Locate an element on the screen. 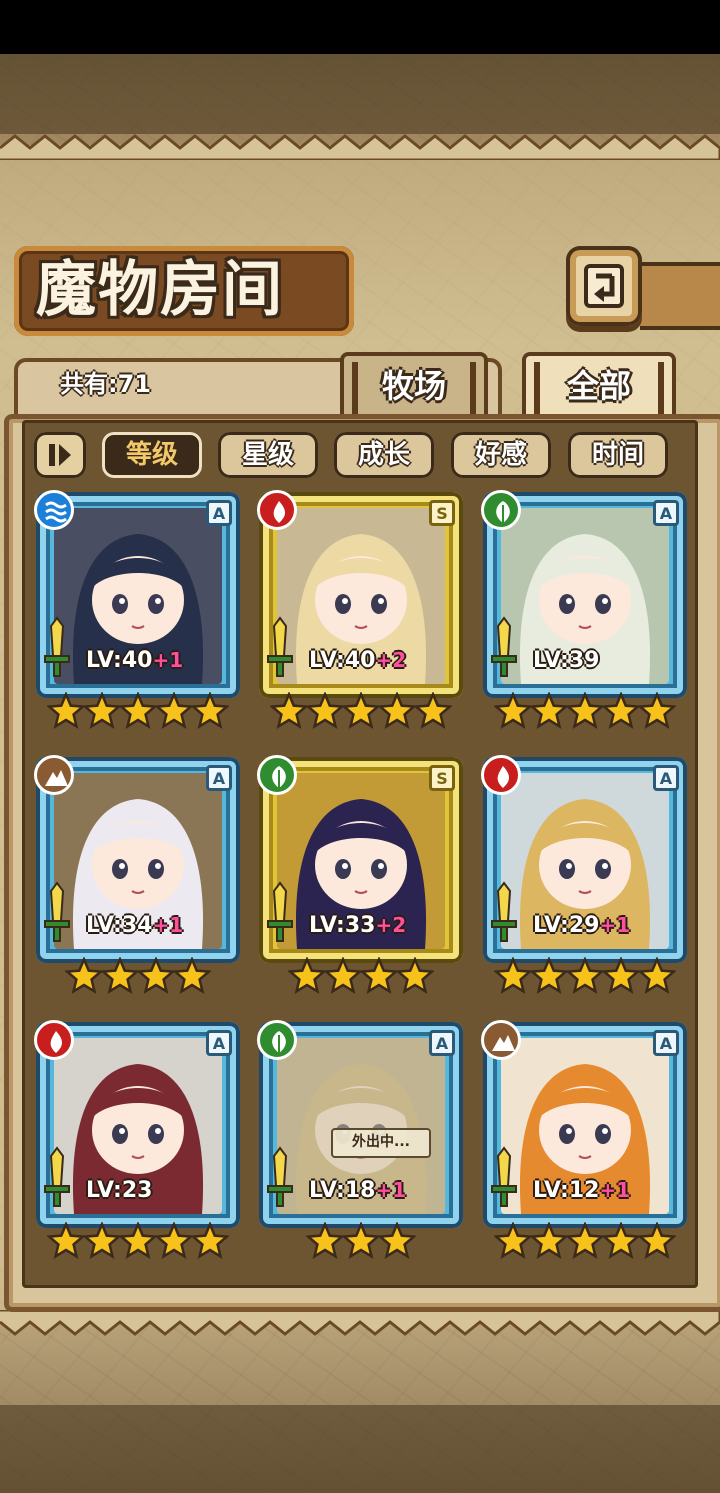 The height and width of the screenshot is (1493, 720). level-label: LV:29+1 is located at coordinates (581, 925).